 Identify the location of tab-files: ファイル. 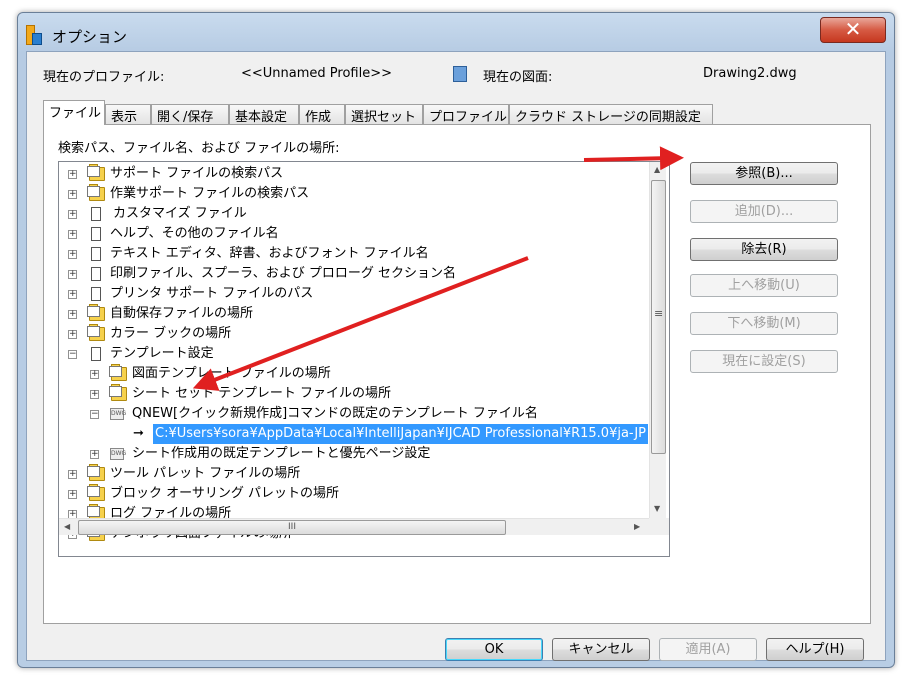
(74, 112).